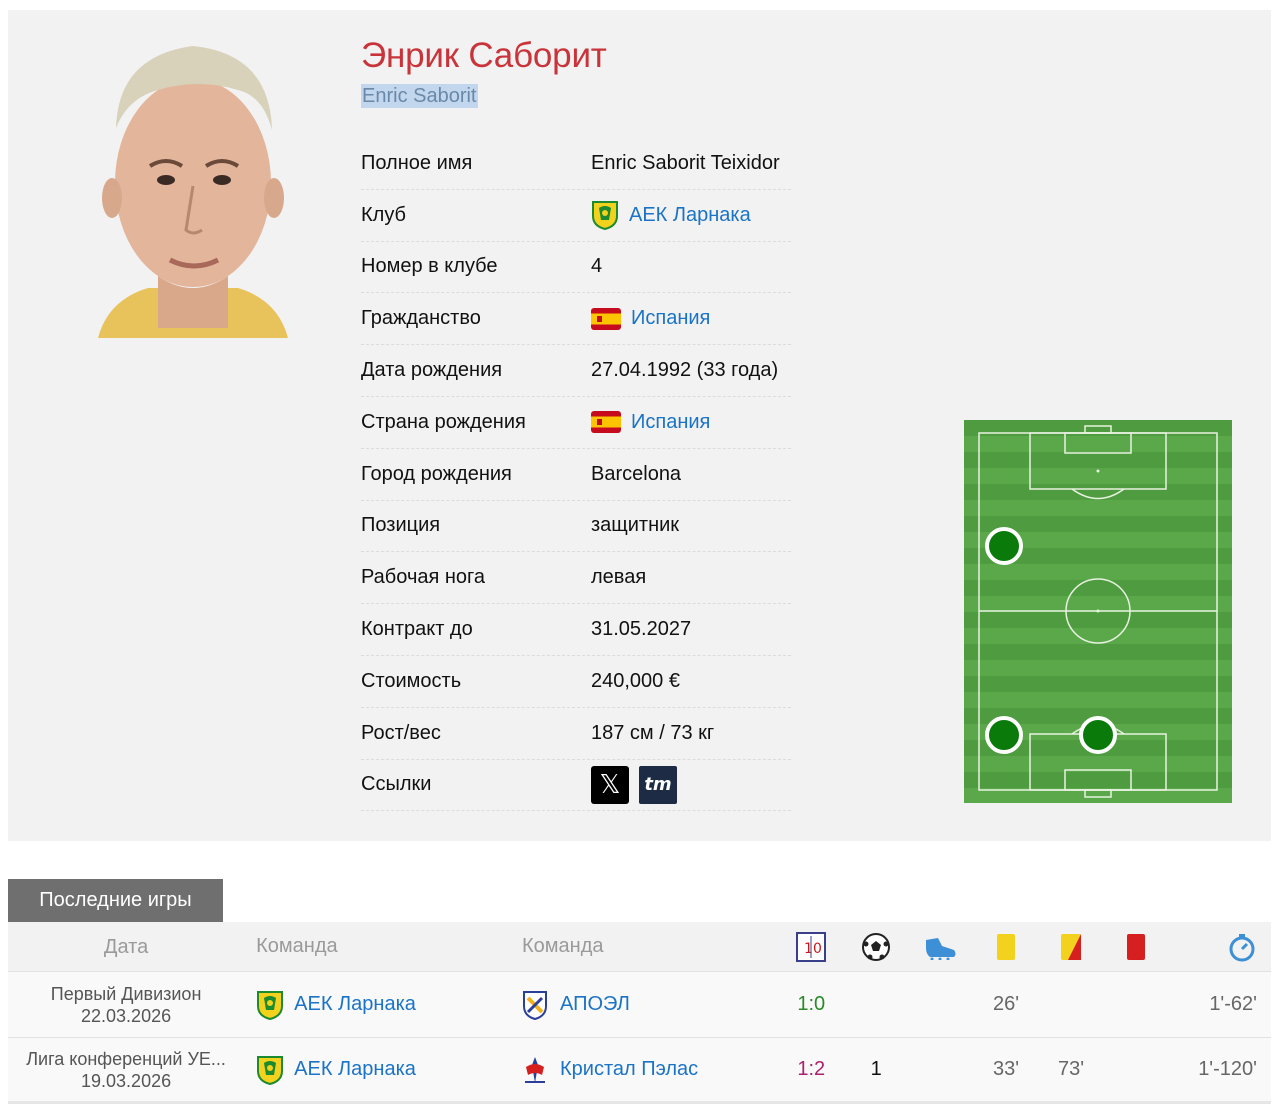  I want to click on info-row-club: Клуб АЕК Ларнака, so click(576, 216).